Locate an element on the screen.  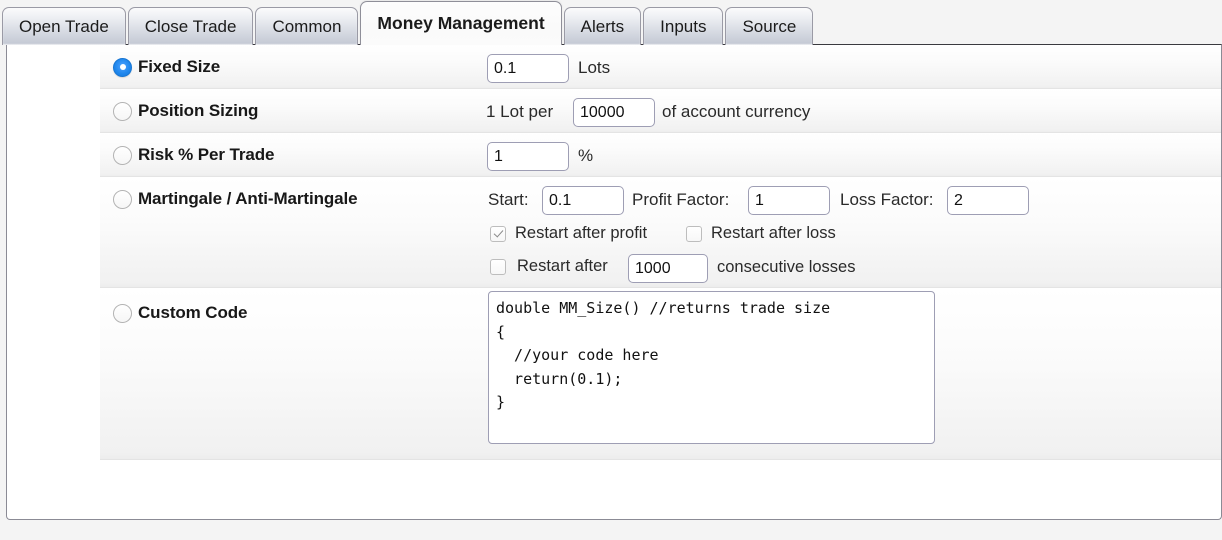
position-sizing-label: Position Sizing is located at coordinates (198, 110).